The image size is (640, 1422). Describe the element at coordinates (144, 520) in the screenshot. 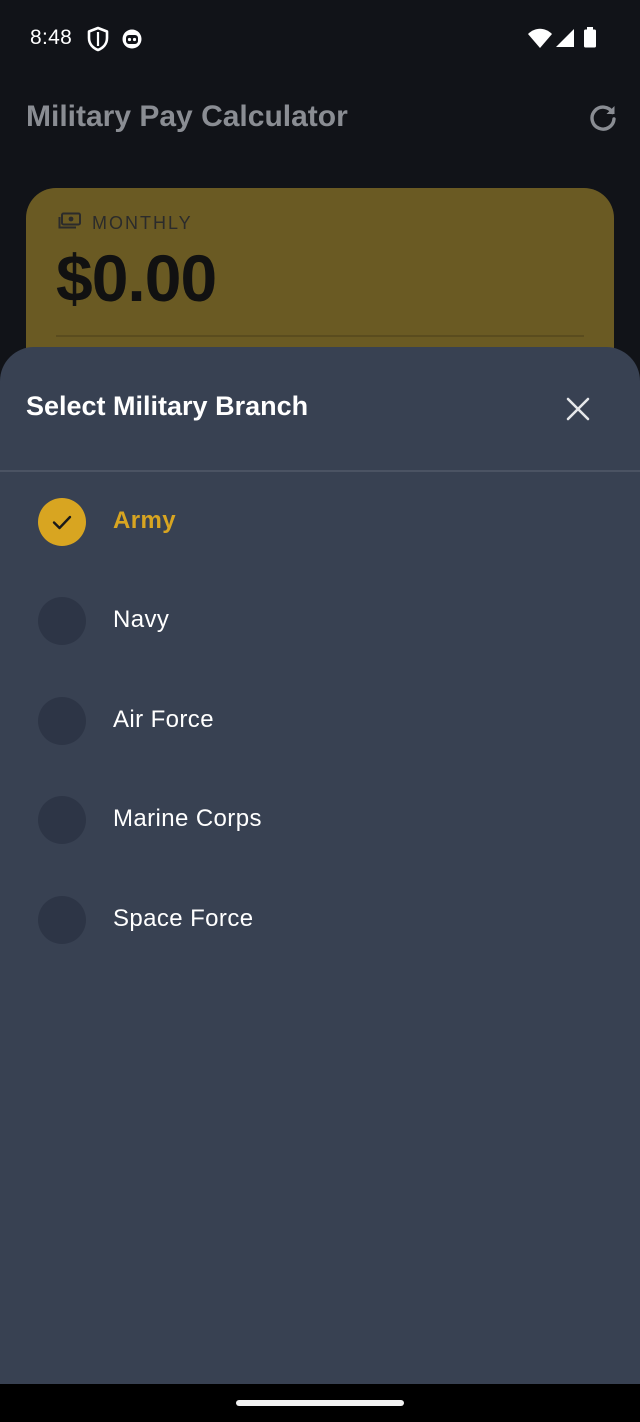

I see `branch-label: Army` at that location.